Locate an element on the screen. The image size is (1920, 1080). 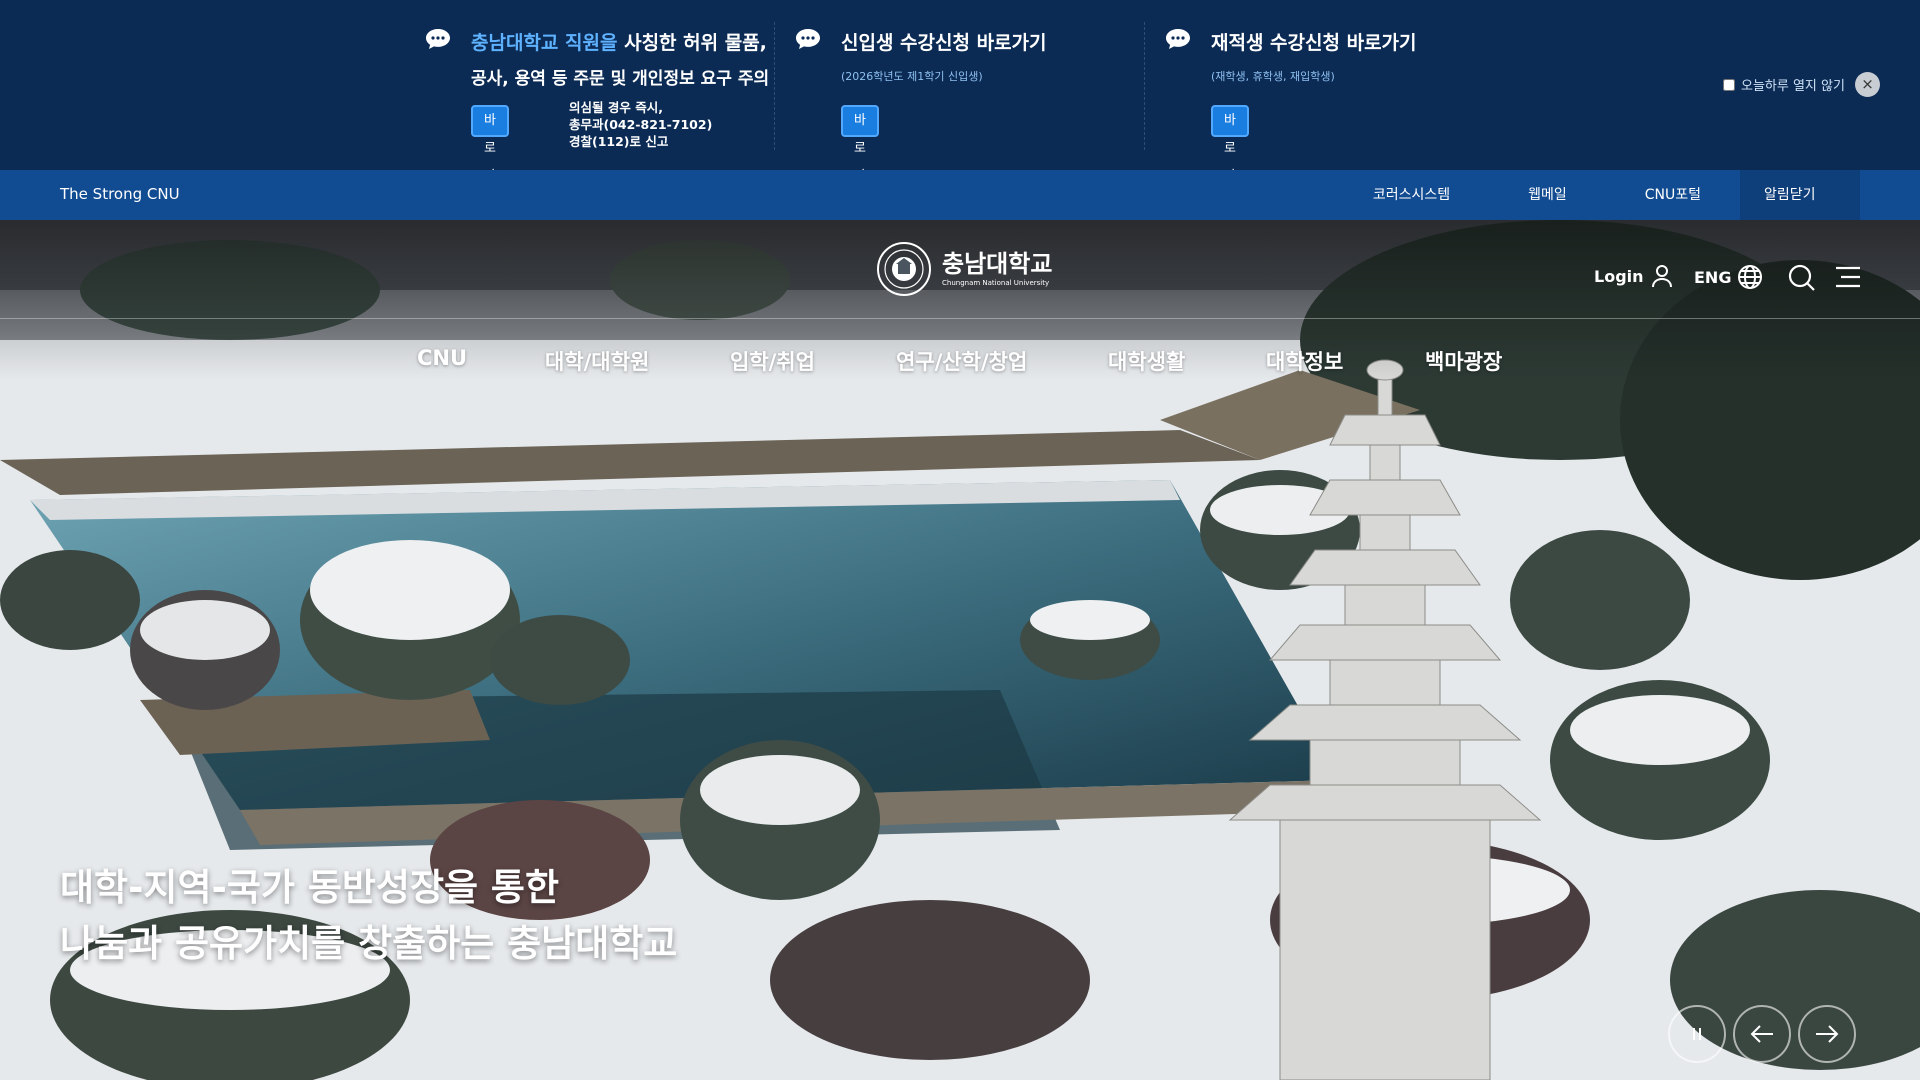
university-seal-icon is located at coordinates (904, 269).